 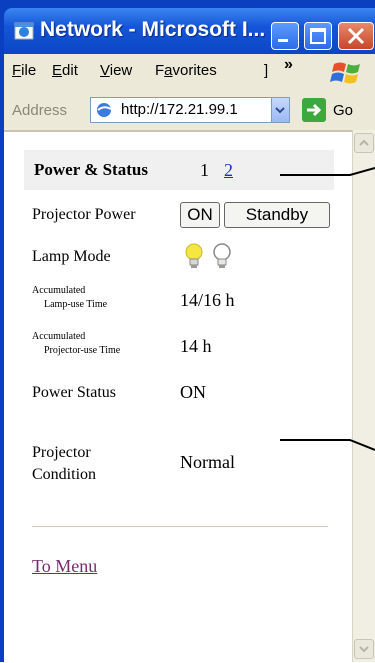 I want to click on power-status-label: Power Status, so click(x=74, y=392).